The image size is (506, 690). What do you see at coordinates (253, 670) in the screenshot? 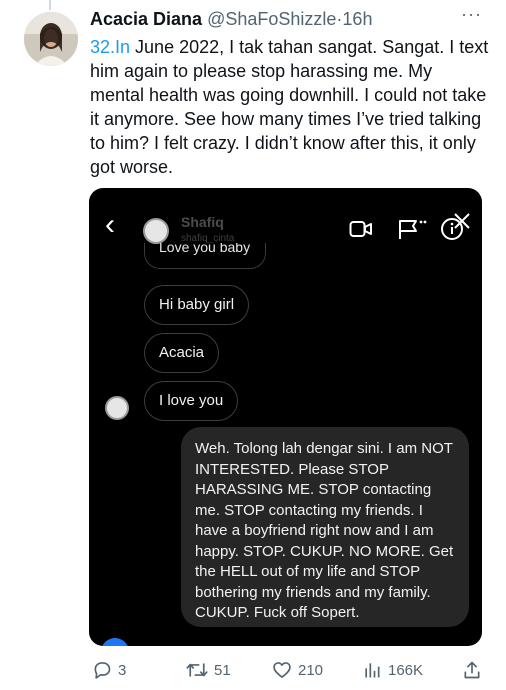
I see `tweet-actions: 3 51 210 166K` at bounding box center [253, 670].